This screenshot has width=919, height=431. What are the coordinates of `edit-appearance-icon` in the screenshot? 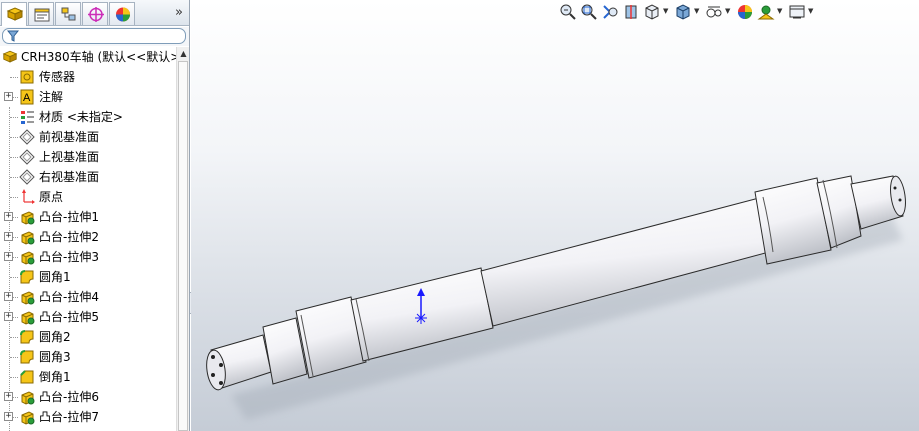 It's located at (745, 12).